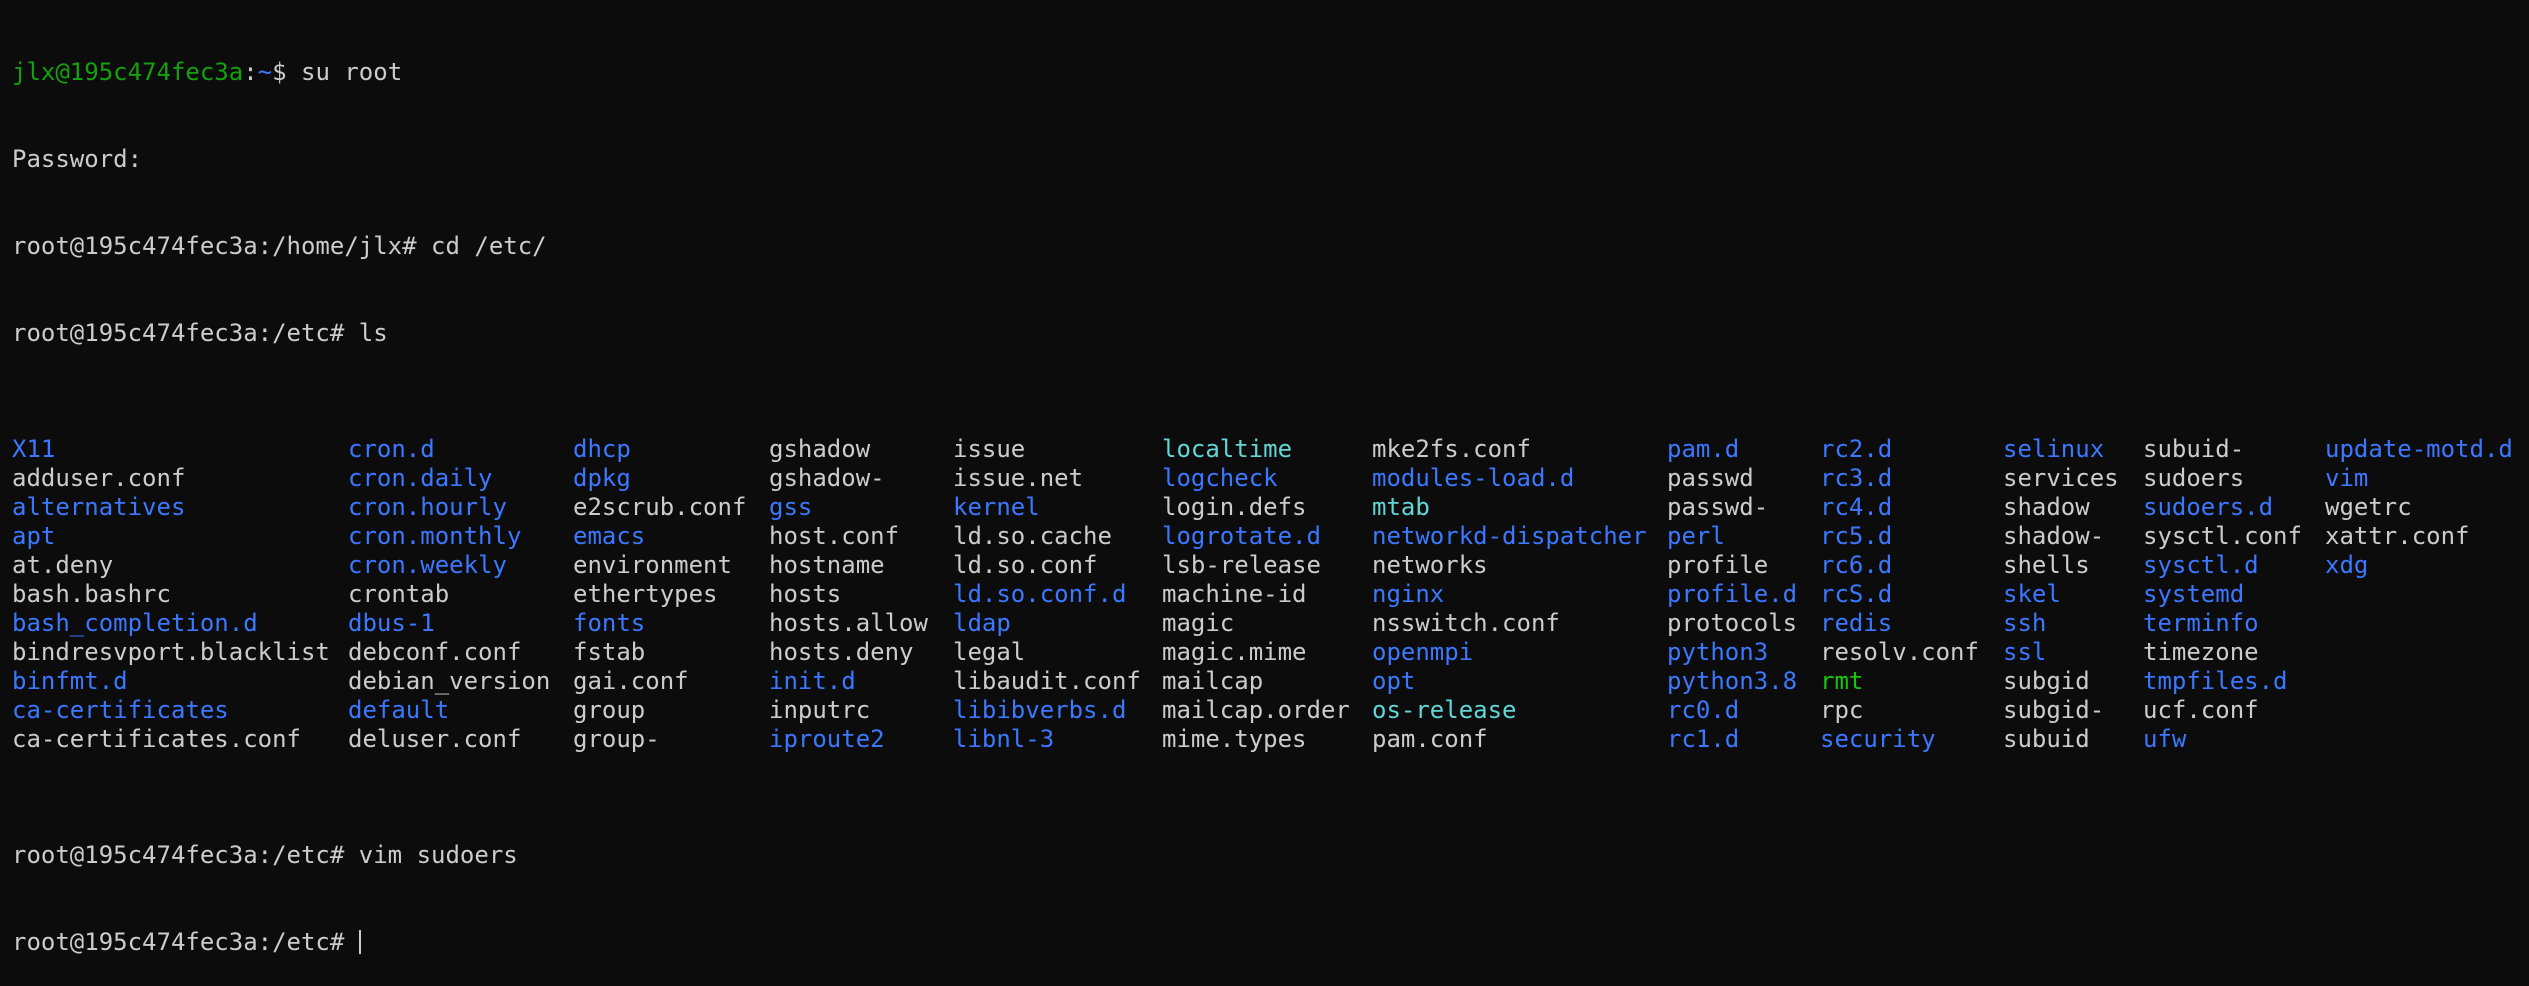  I want to click on ls-entry: rc2.d, so click(1856, 449).